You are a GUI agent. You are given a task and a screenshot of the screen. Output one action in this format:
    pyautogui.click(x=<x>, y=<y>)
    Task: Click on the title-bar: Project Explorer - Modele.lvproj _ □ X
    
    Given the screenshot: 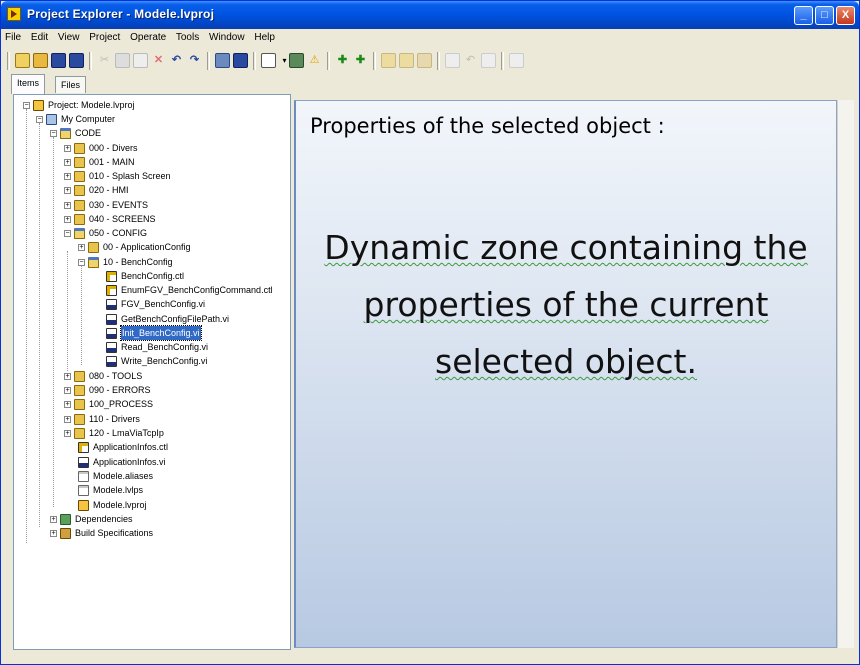 What is the action you would take?
    pyautogui.click(x=430, y=15)
    